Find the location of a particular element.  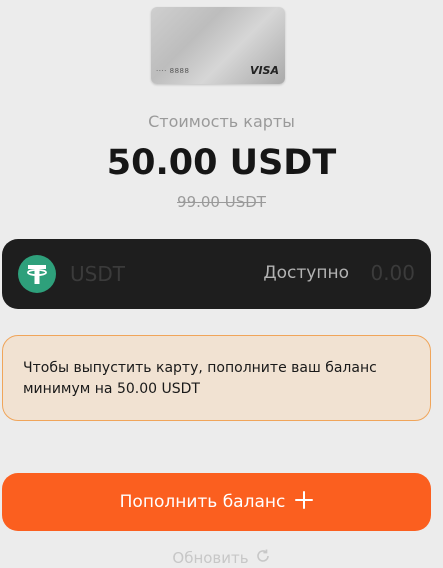

card-price: 50.00 USDT is located at coordinates (221, 163).